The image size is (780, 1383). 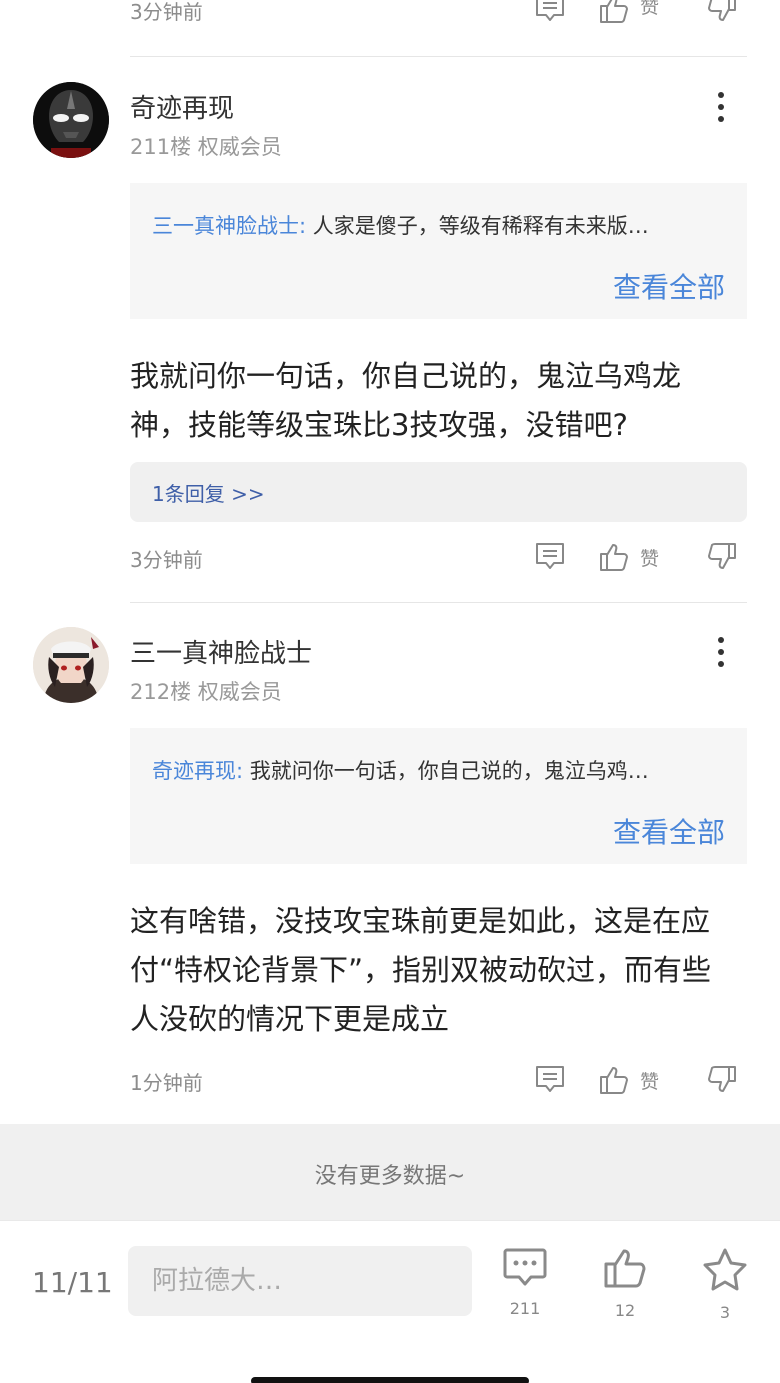 I want to click on comment-line: 付“特权论背景下”，指别双被动砍过，而有些, so click(x=421, y=970).